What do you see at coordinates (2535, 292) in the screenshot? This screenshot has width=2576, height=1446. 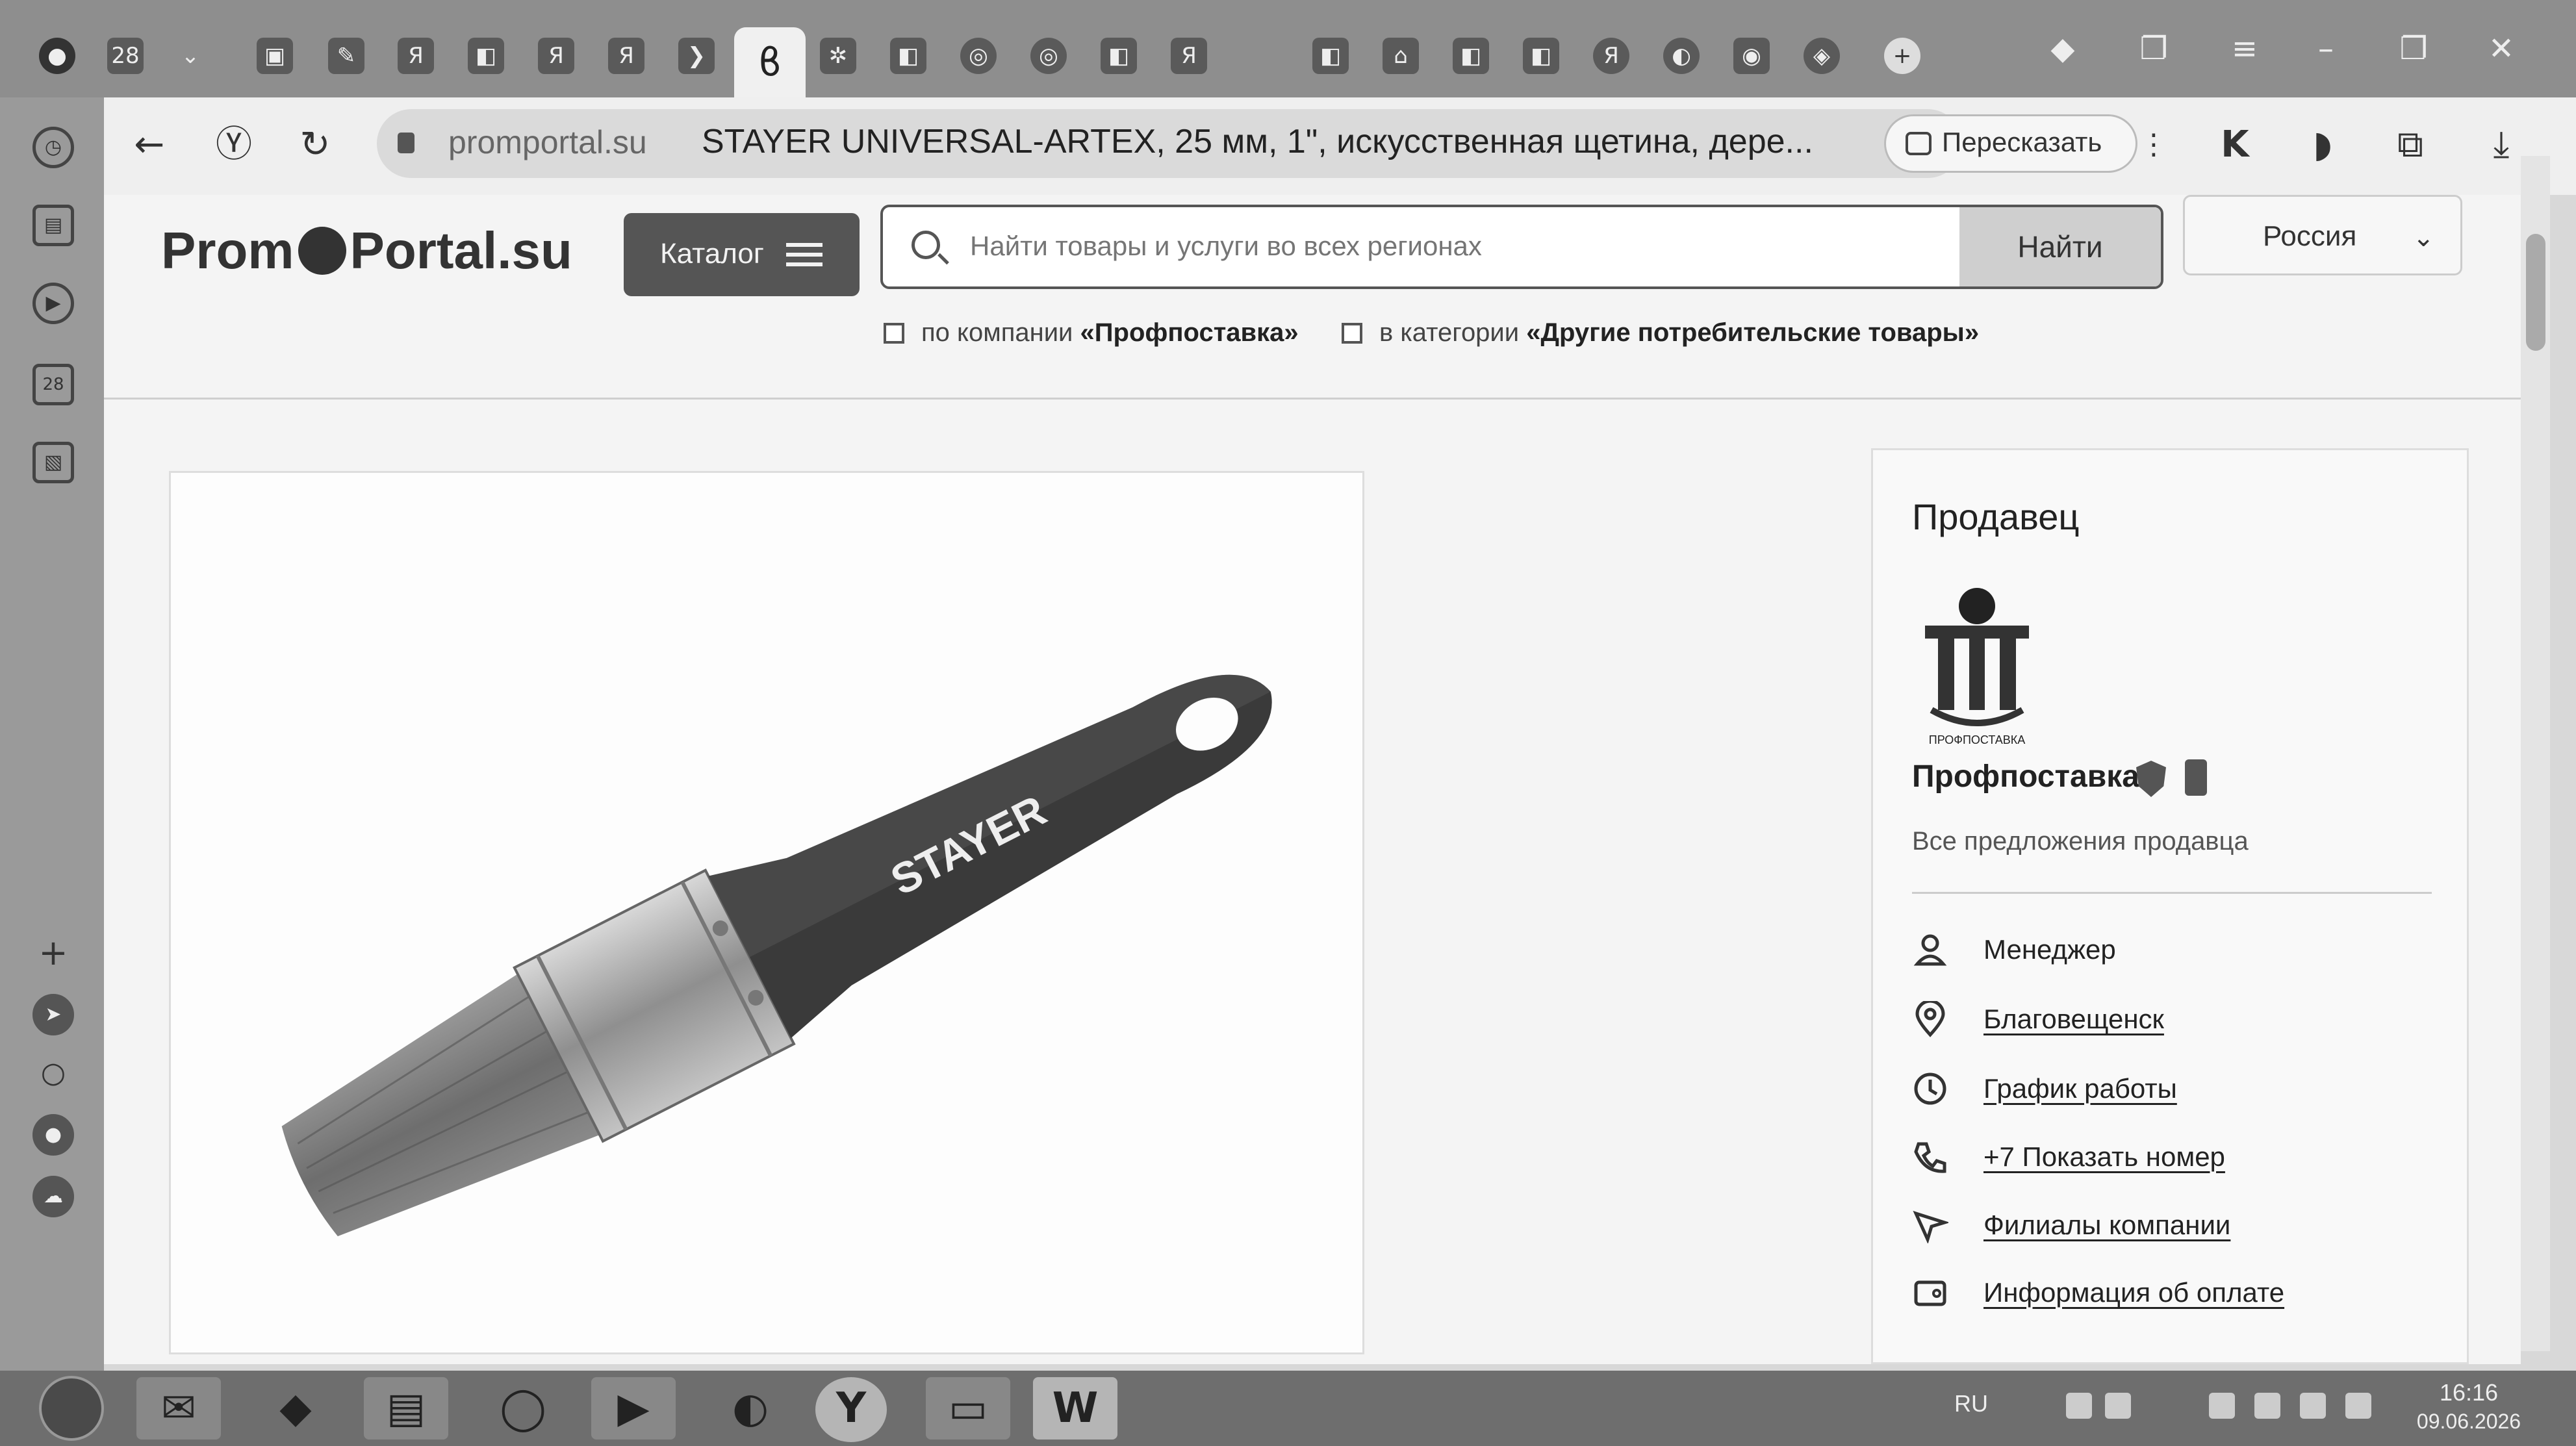 I see `scrollbar-thumb` at bounding box center [2535, 292].